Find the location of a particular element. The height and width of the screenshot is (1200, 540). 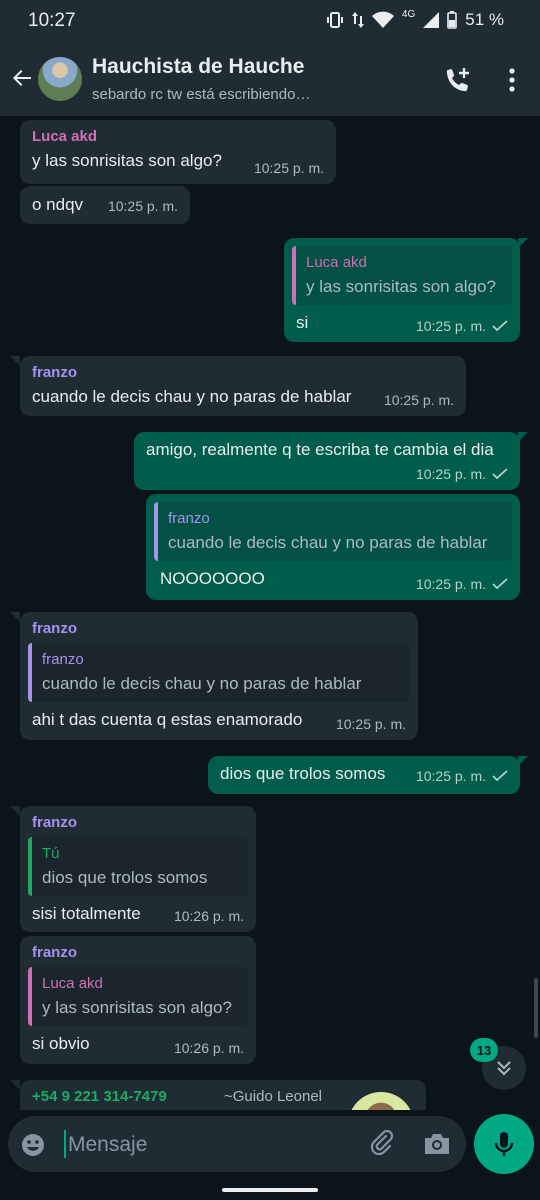

signal-icon is located at coordinates (431, 20).